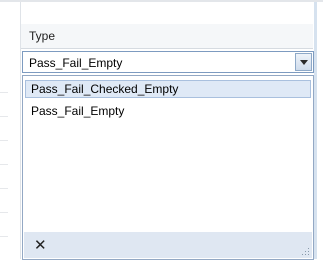 This screenshot has width=323, height=260. I want to click on vertical-scrollbar, so click(315, 130).